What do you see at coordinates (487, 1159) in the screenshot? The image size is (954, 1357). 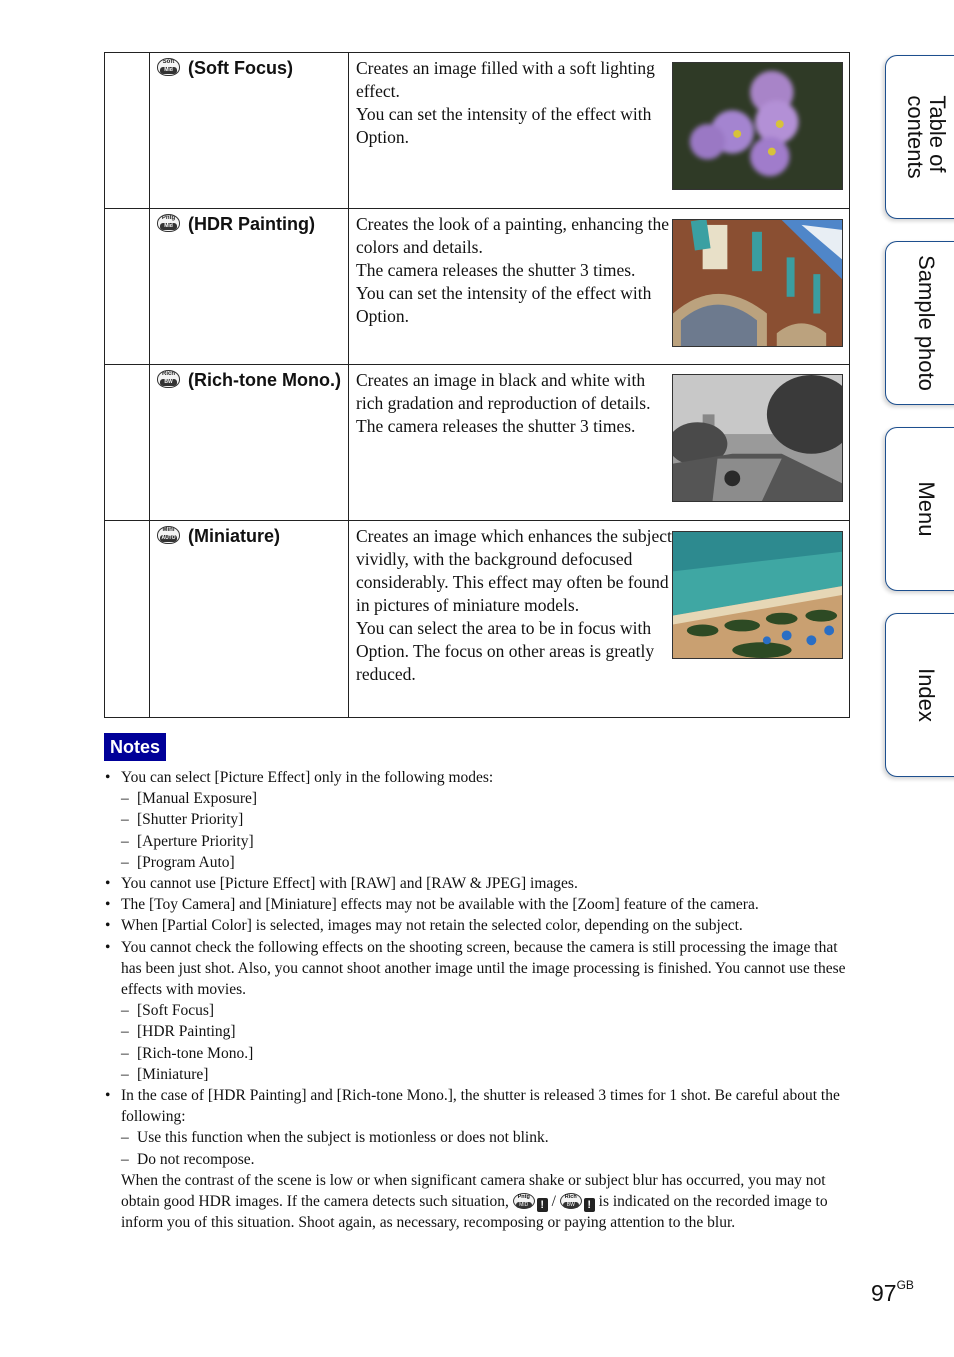 I see `note-subitem: Do not recompose.` at bounding box center [487, 1159].